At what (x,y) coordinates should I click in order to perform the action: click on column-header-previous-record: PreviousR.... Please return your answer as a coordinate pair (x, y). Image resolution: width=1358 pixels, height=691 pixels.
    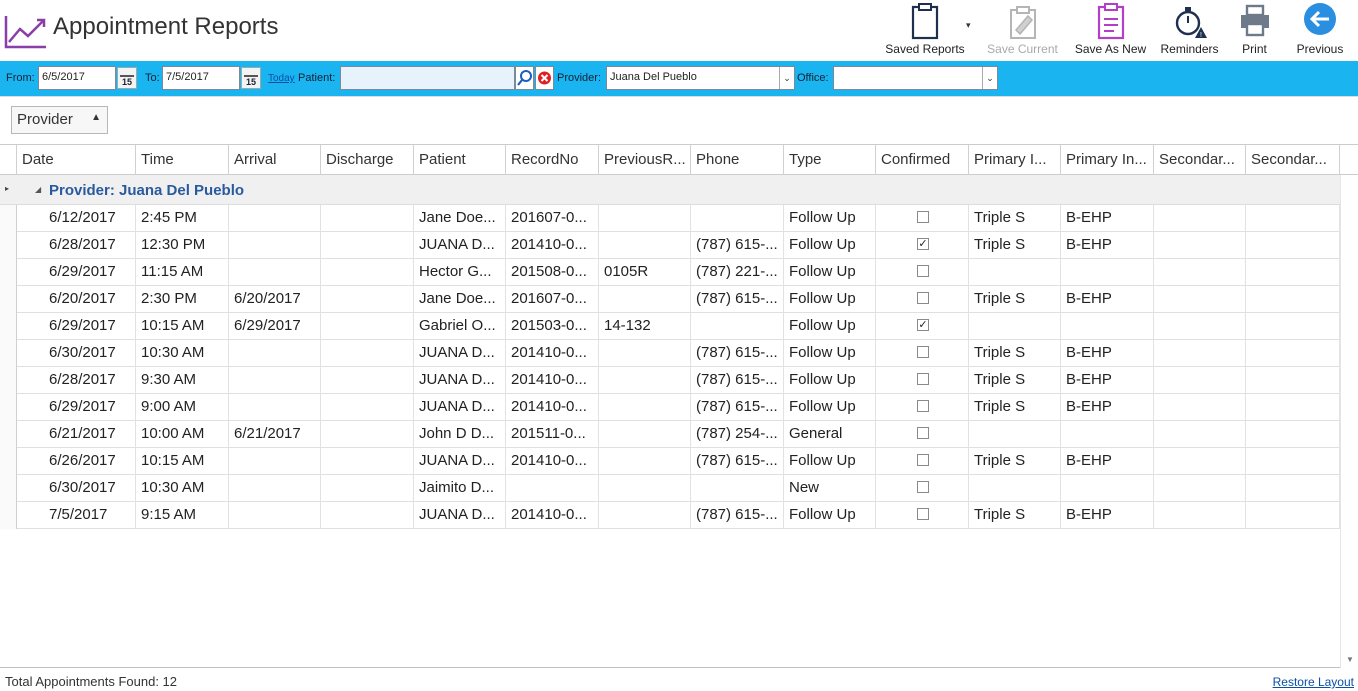
    Looking at the image, I should click on (645, 160).